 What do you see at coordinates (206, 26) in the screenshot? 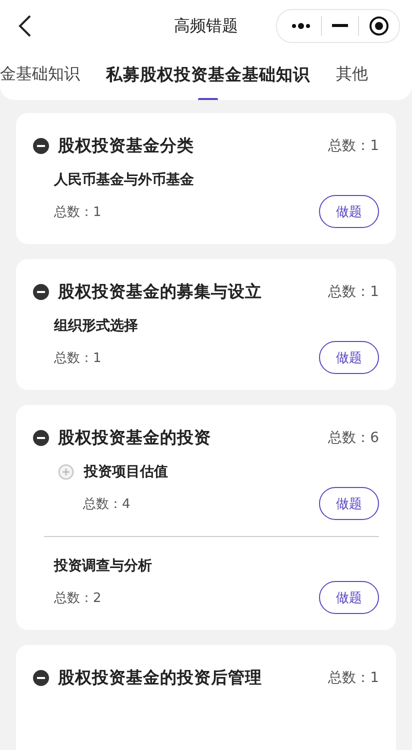
I see `page-title: 高频错题` at bounding box center [206, 26].